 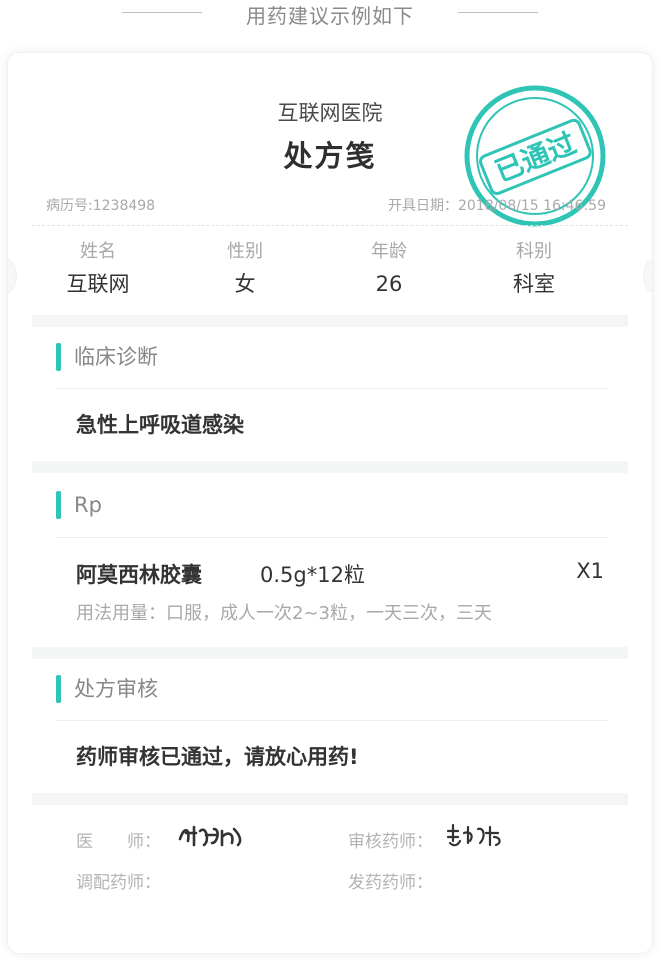 What do you see at coordinates (217, 757) in the screenshot?
I see `review-text: 药师审核已通过，请放心用药!` at bounding box center [217, 757].